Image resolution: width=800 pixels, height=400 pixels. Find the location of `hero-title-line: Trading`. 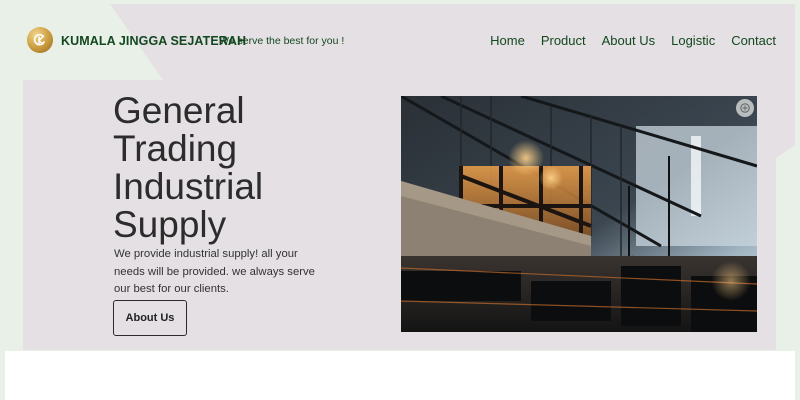

hero-title-line: Trading is located at coordinates (175, 148).